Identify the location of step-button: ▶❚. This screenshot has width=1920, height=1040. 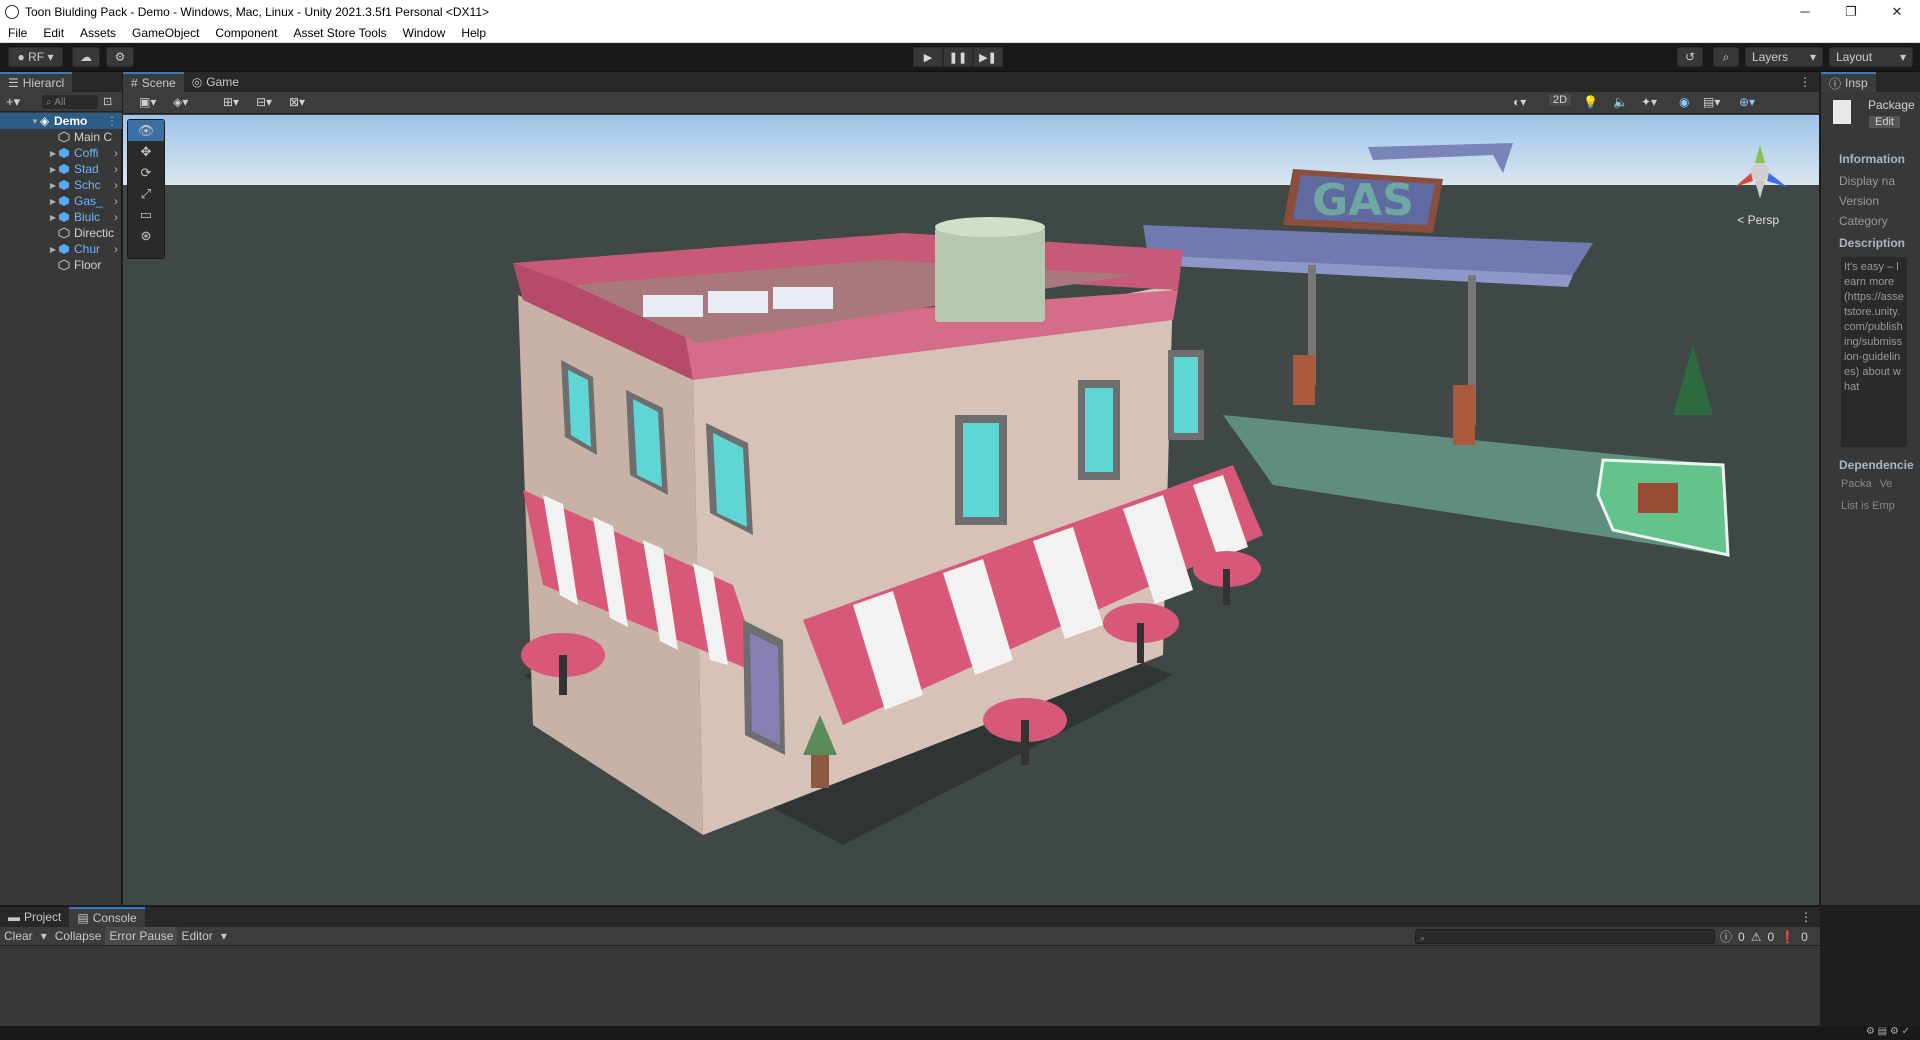
(988, 57).